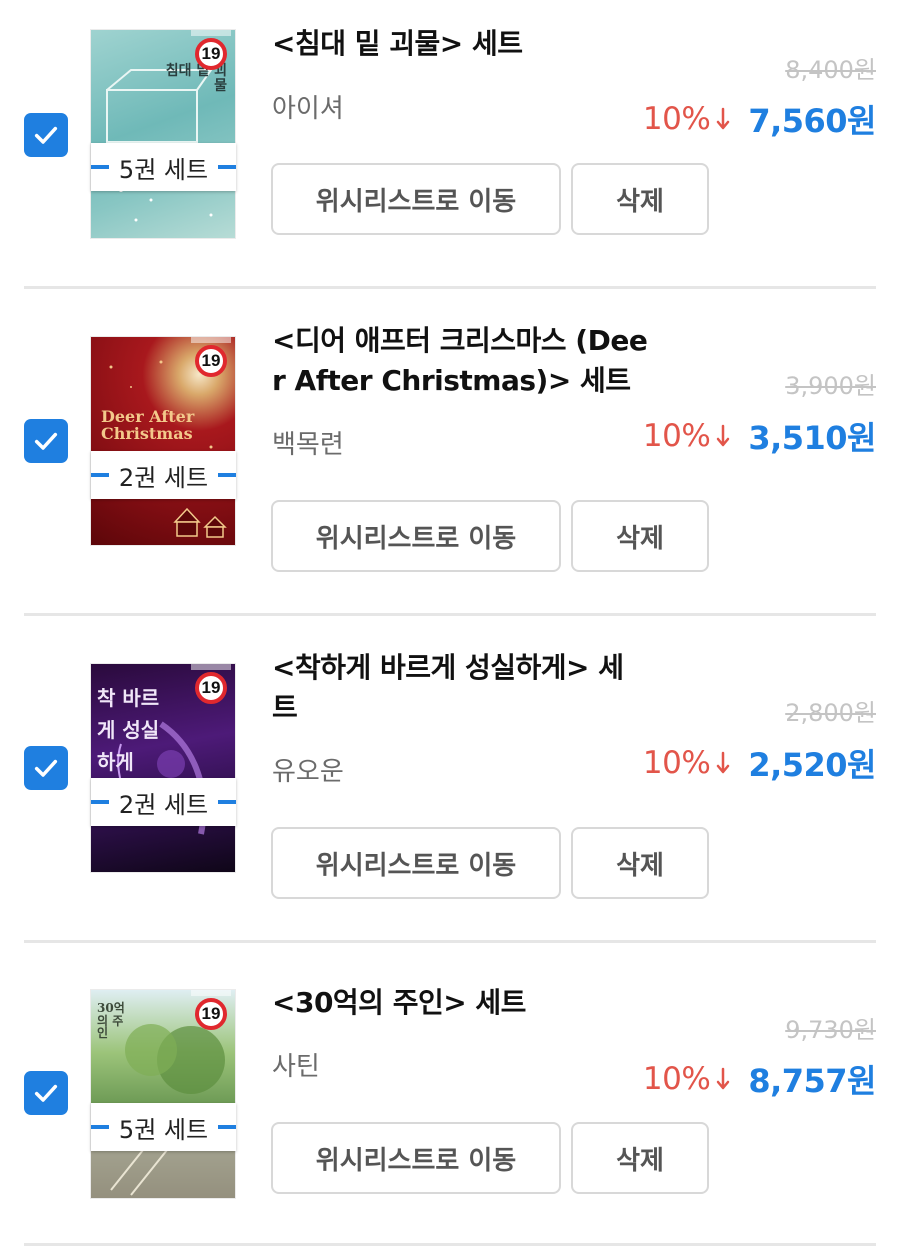 This screenshot has height=1246, width=900. What do you see at coordinates (163, 134) in the screenshot?
I see `book-cover-image: 침대 밑 괴물 19` at bounding box center [163, 134].